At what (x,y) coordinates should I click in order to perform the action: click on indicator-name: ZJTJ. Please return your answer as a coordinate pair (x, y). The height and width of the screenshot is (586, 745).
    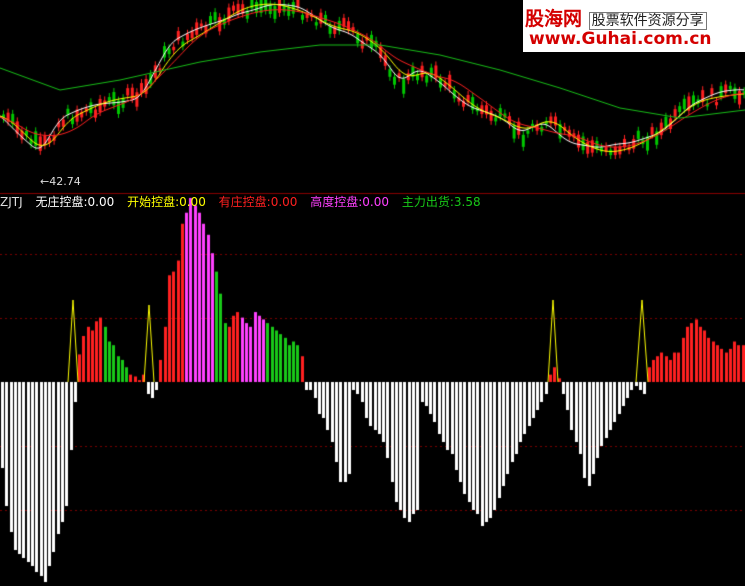
    Looking at the image, I should click on (11, 202).